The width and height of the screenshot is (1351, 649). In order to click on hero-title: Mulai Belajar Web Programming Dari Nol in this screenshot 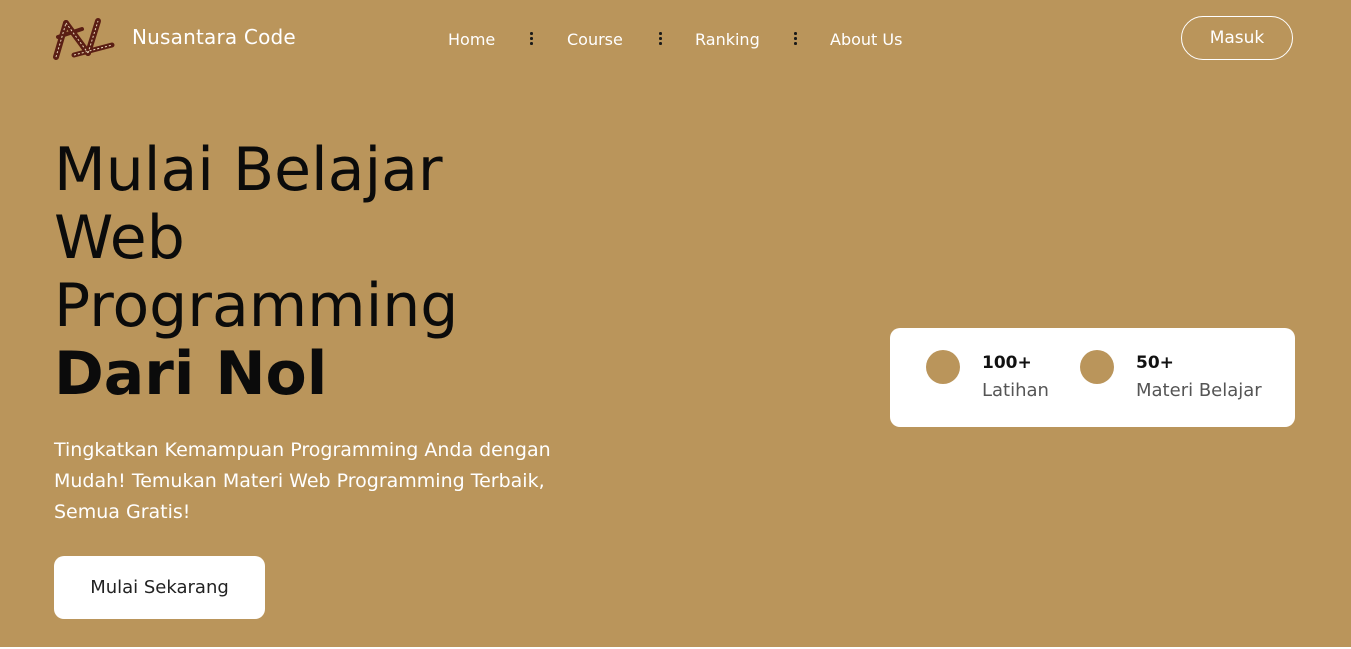, I will do `click(256, 272)`.